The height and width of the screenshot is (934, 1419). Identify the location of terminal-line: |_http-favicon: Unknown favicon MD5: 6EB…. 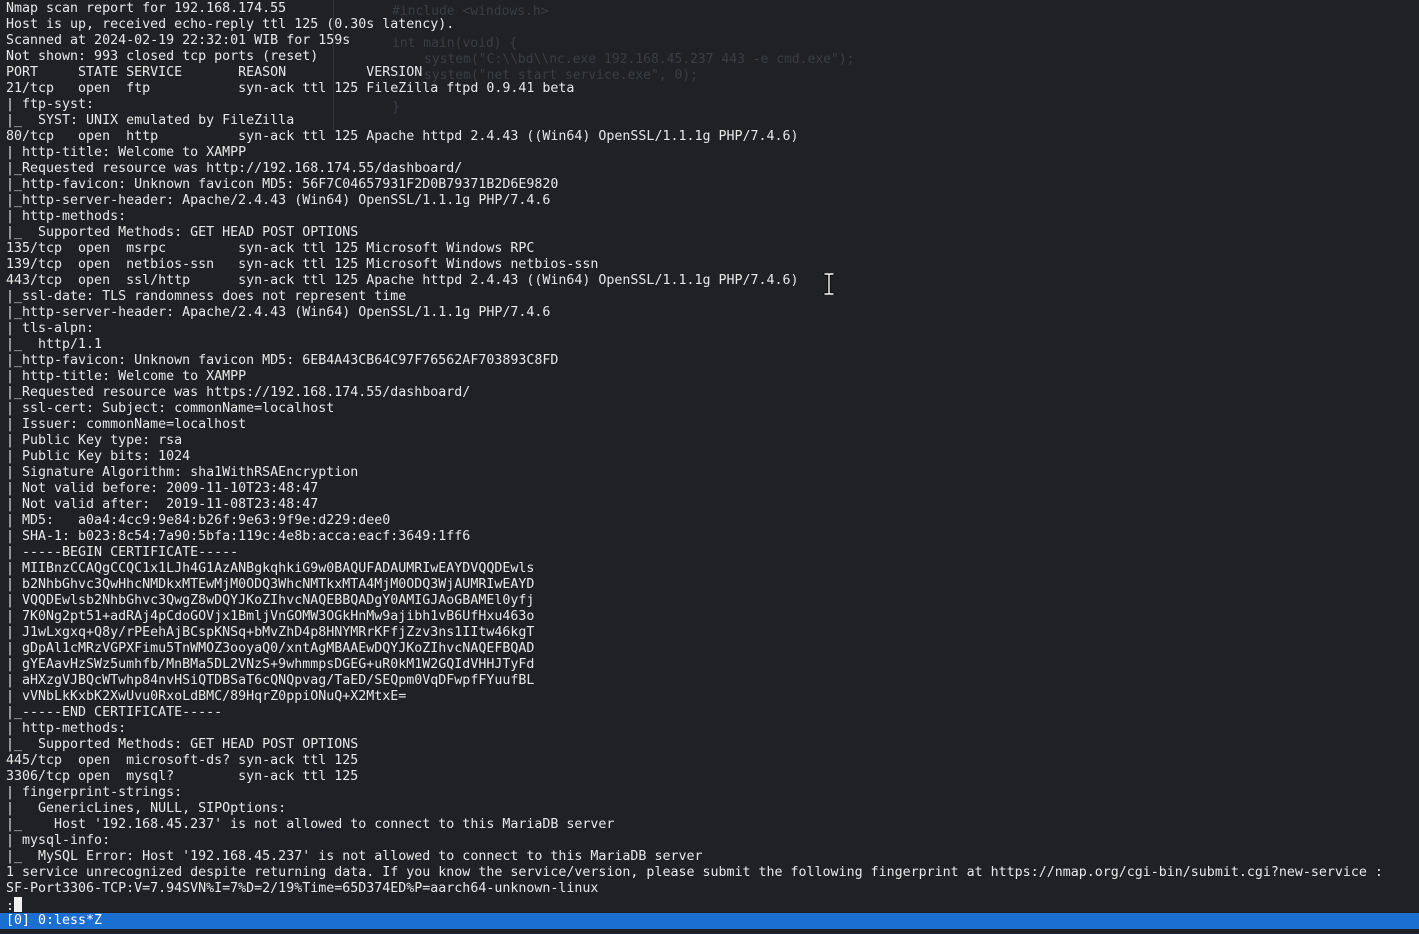
(282, 360).